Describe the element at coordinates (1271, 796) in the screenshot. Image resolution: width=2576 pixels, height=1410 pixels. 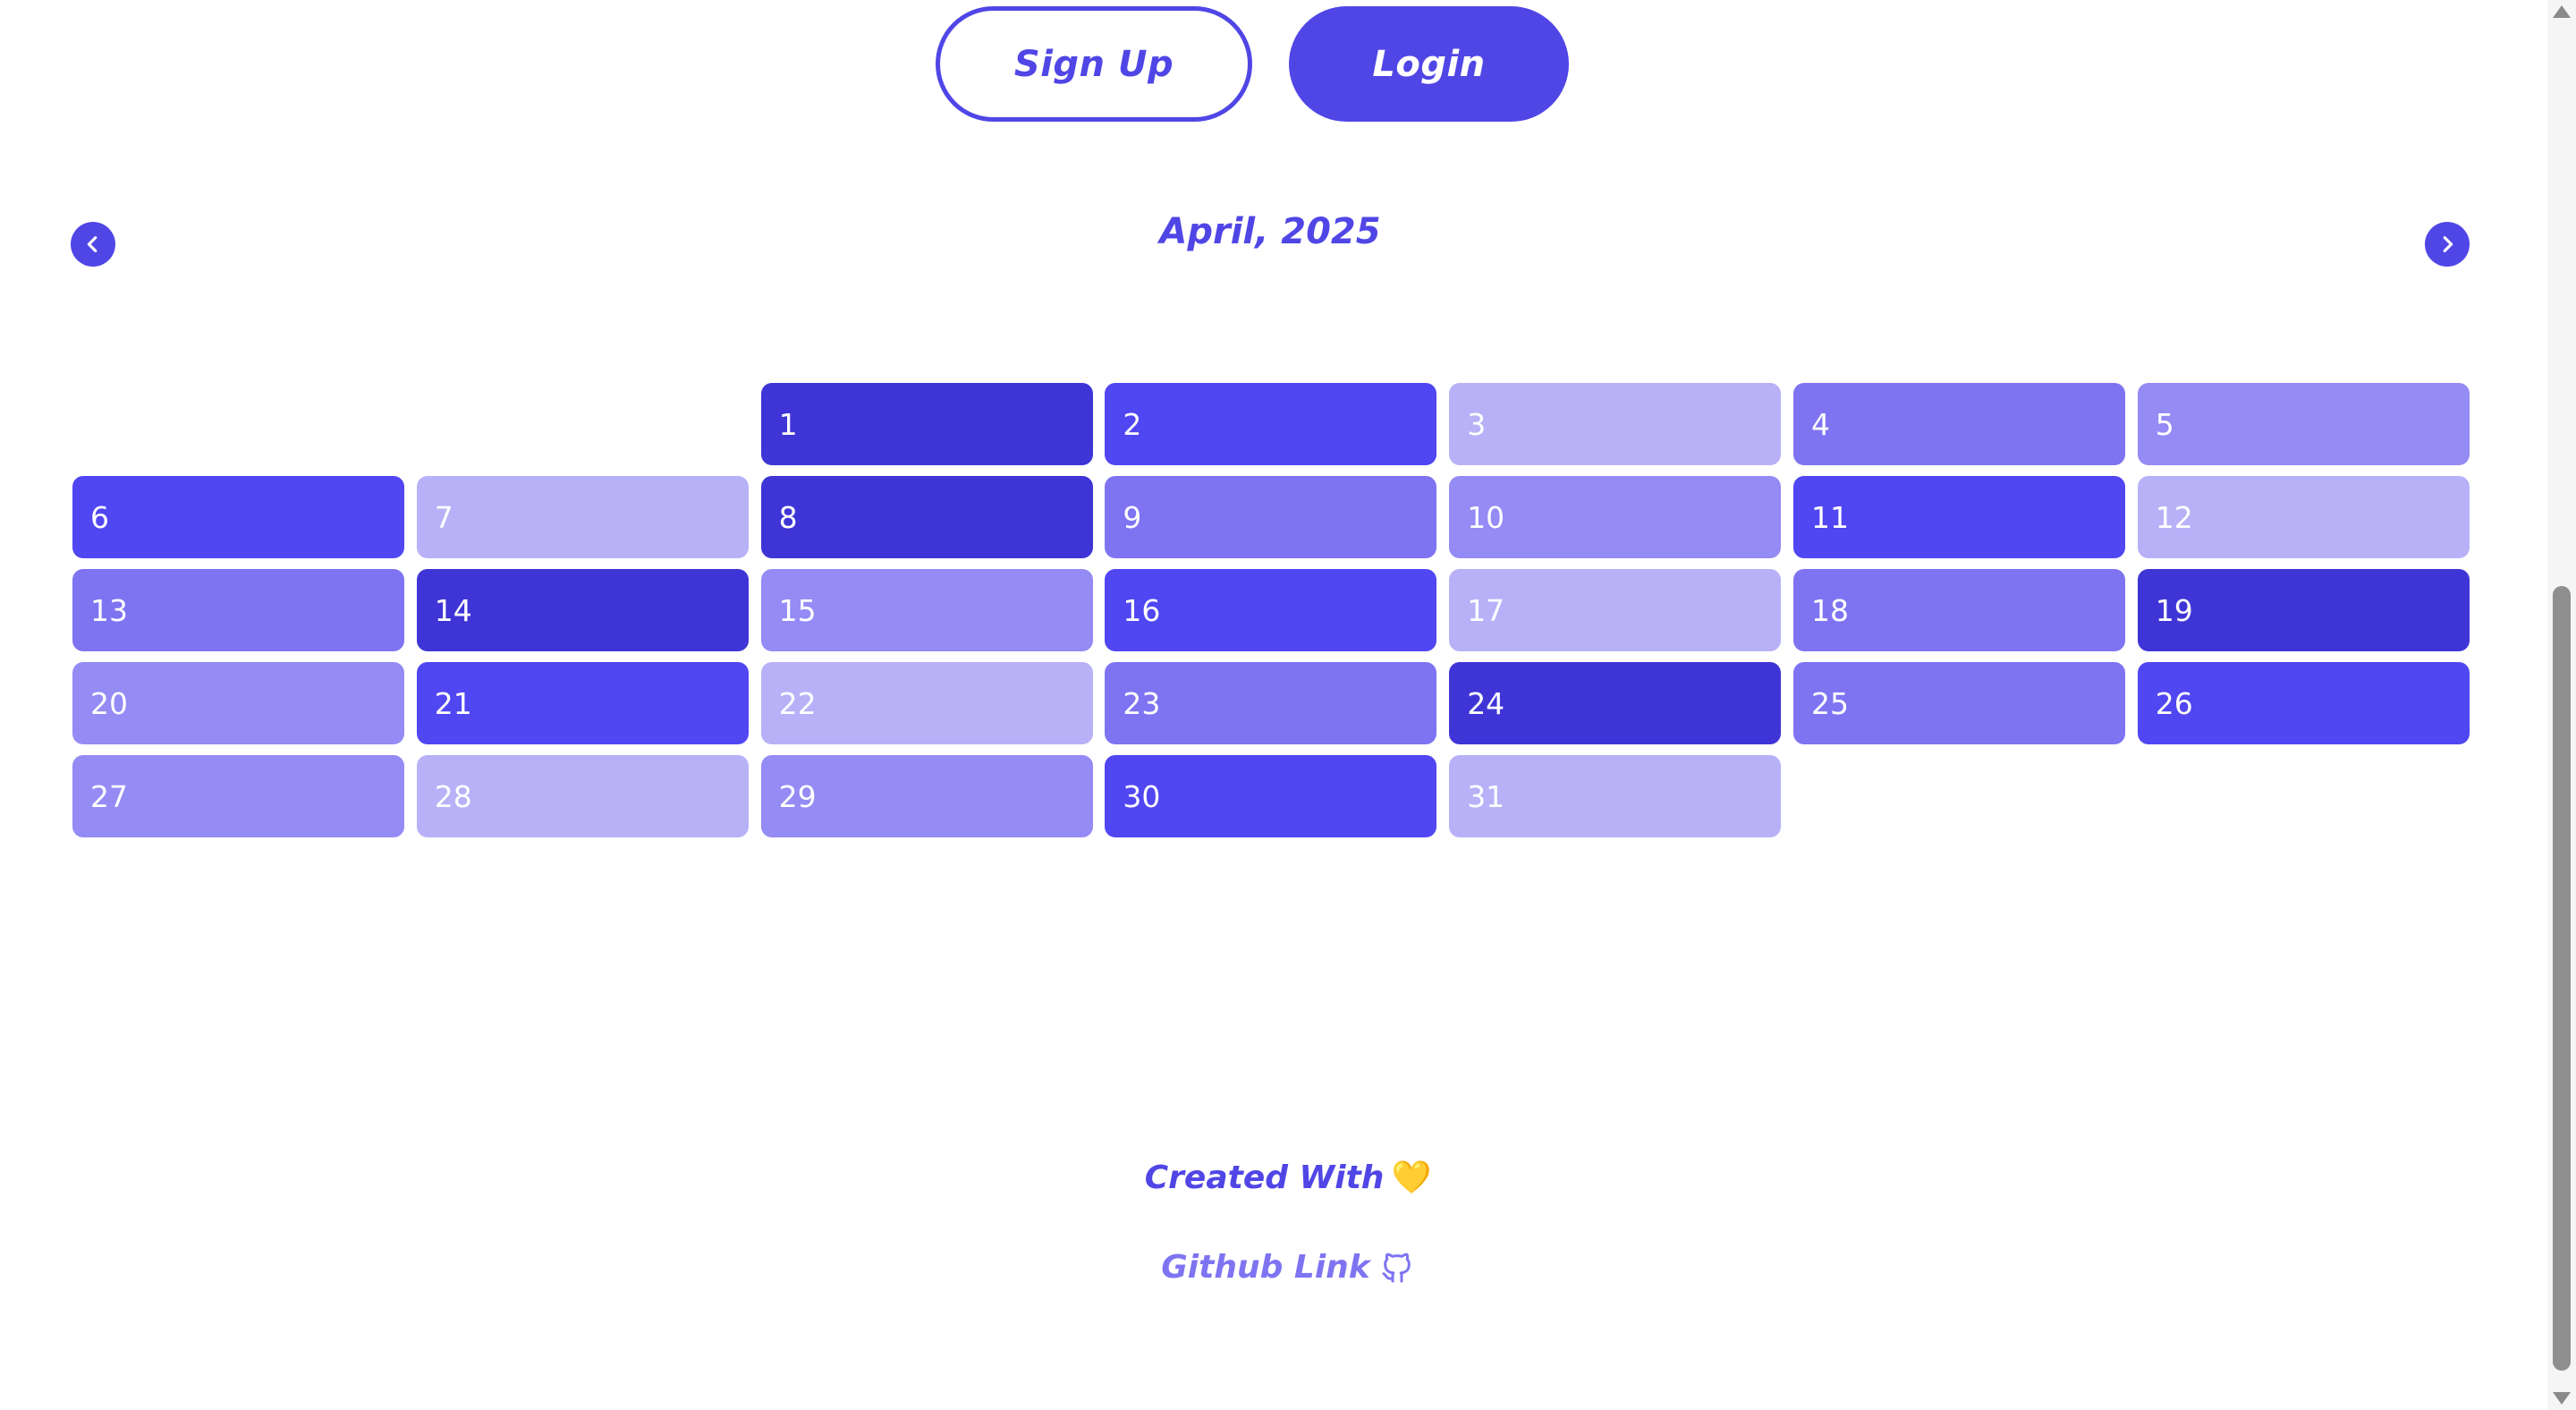
I see `calendar-day-30: 30` at that location.